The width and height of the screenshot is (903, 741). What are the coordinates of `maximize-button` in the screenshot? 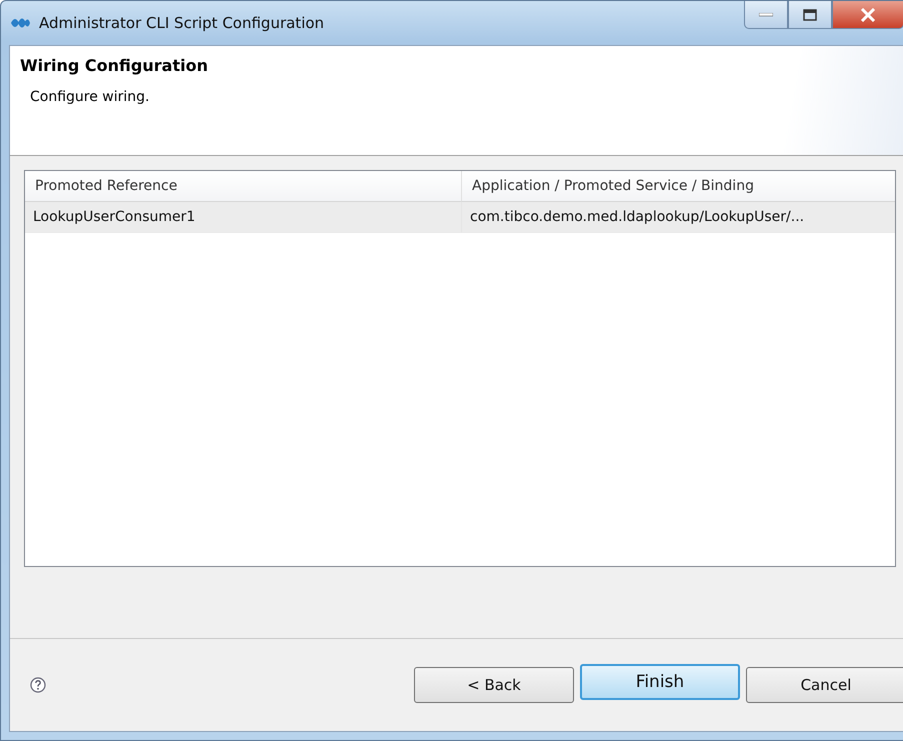 It's located at (810, 15).